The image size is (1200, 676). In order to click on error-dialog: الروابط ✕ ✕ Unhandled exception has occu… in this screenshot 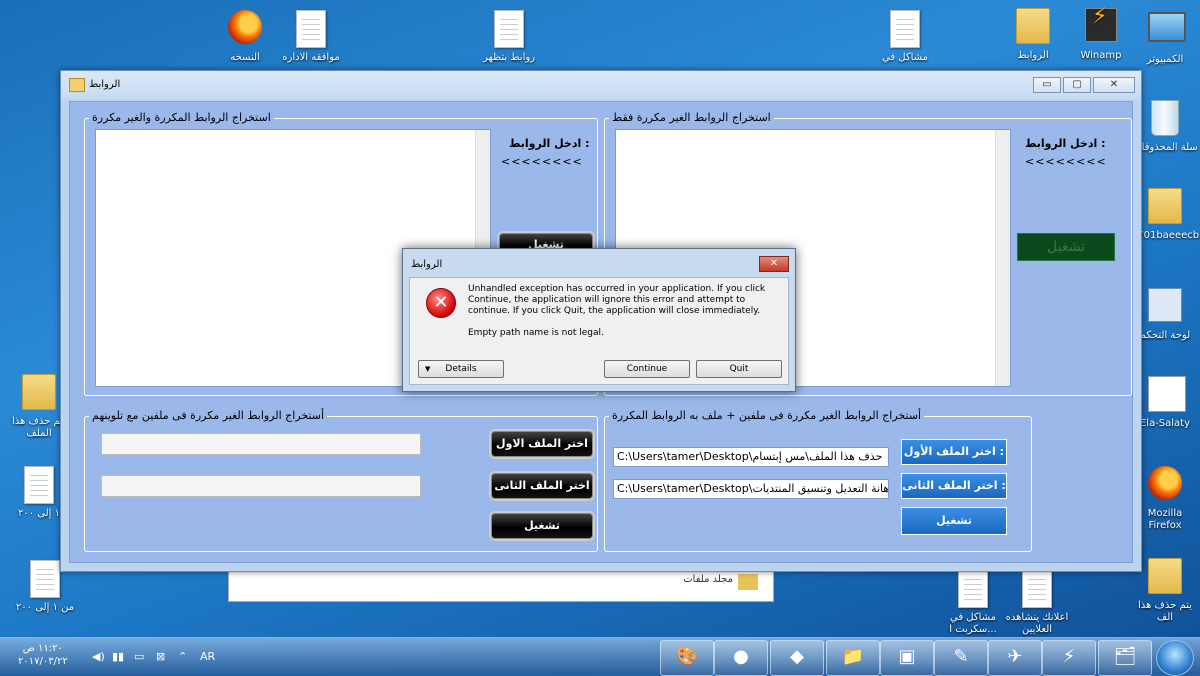, I will do `click(599, 320)`.